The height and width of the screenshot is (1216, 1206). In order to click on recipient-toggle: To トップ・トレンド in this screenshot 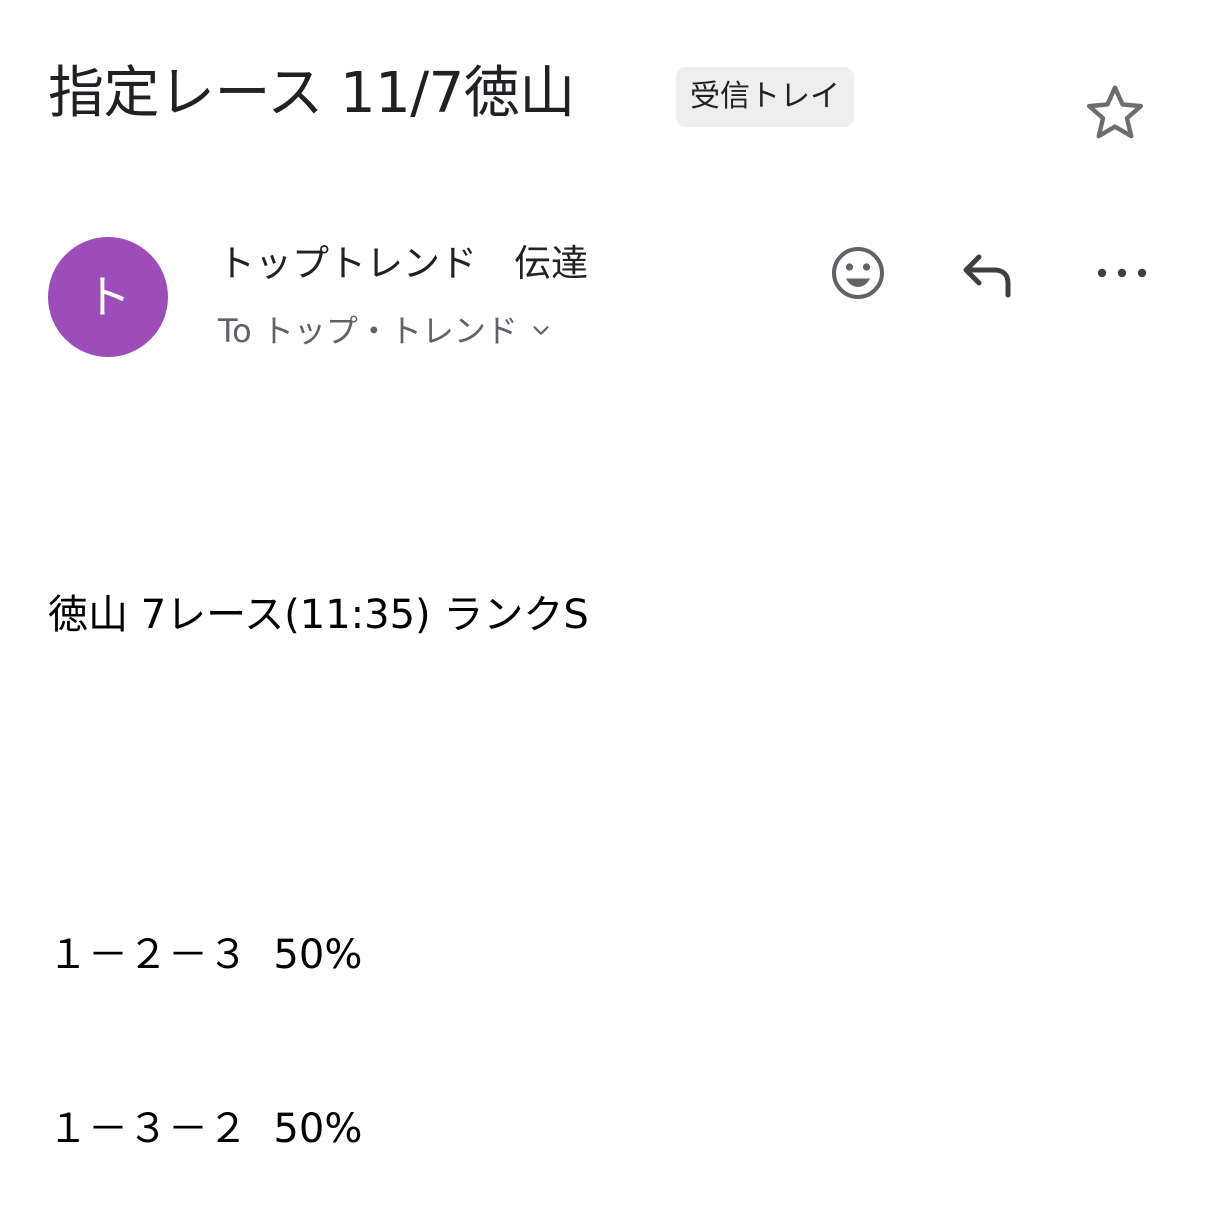, I will do `click(385, 331)`.